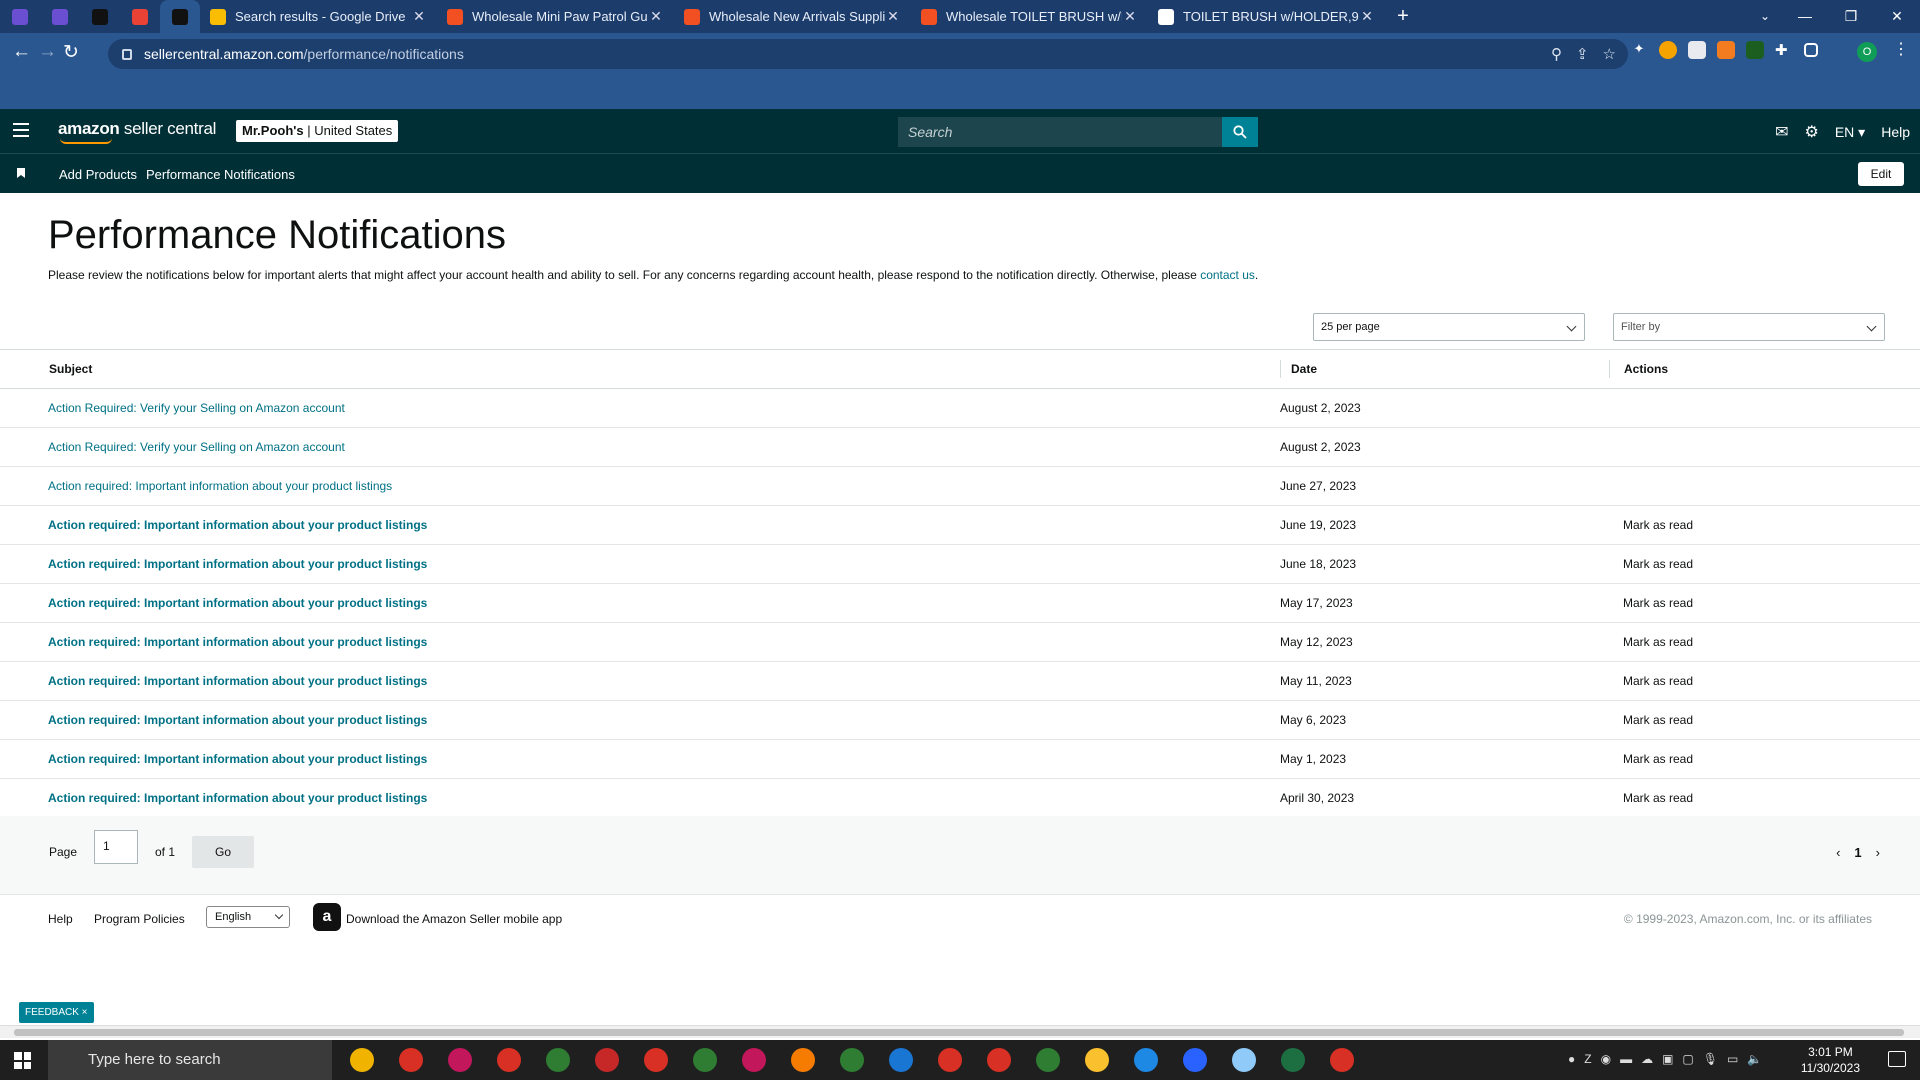  I want to click on reload-icon: ↻, so click(71, 52).